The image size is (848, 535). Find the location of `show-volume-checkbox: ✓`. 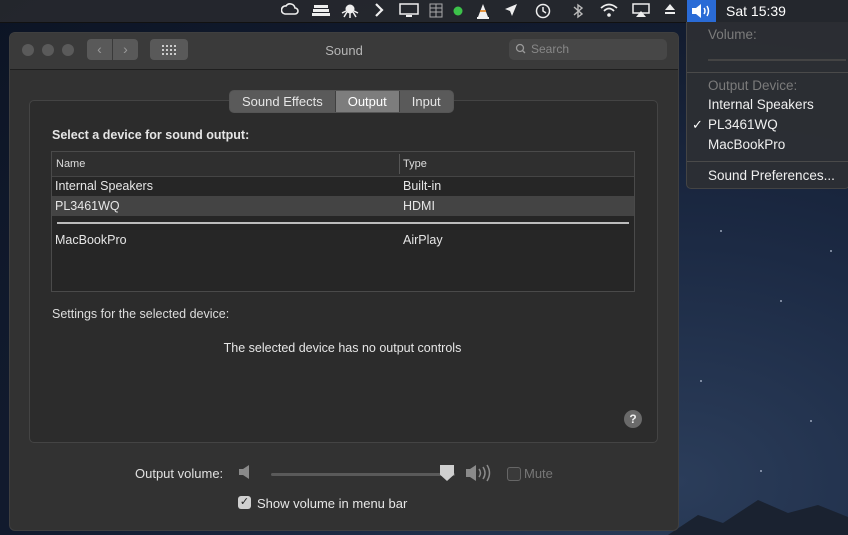

show-volume-checkbox: ✓ is located at coordinates (244, 502).